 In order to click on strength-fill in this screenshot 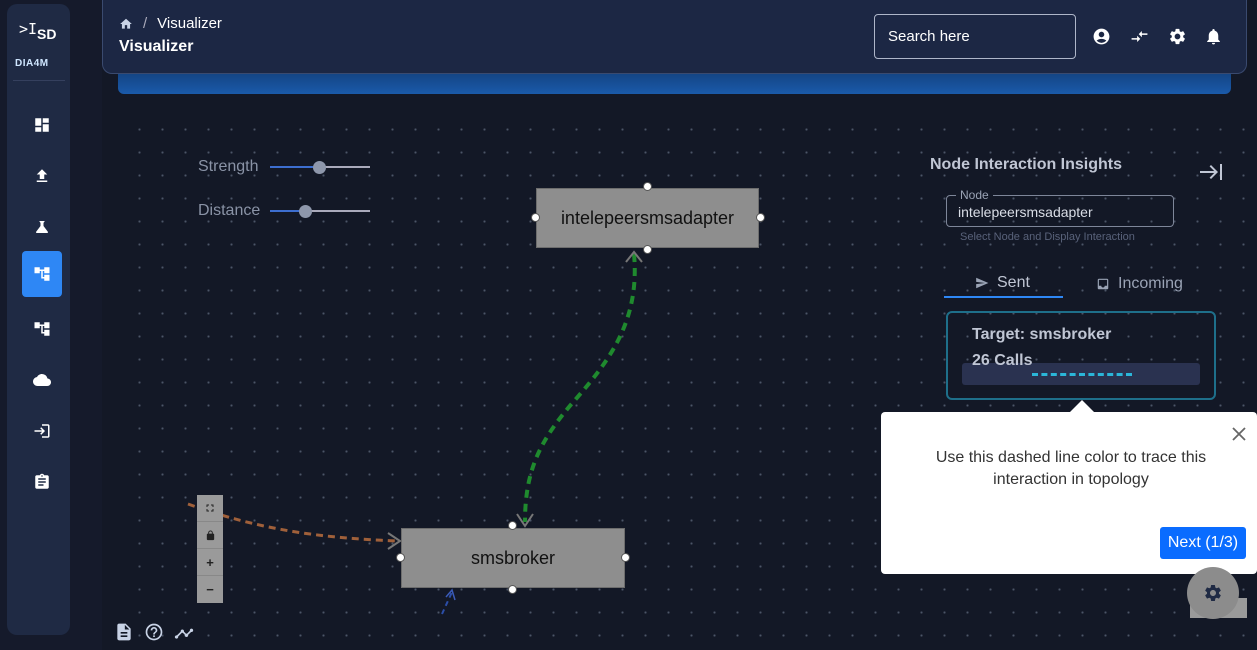, I will do `click(294, 167)`.